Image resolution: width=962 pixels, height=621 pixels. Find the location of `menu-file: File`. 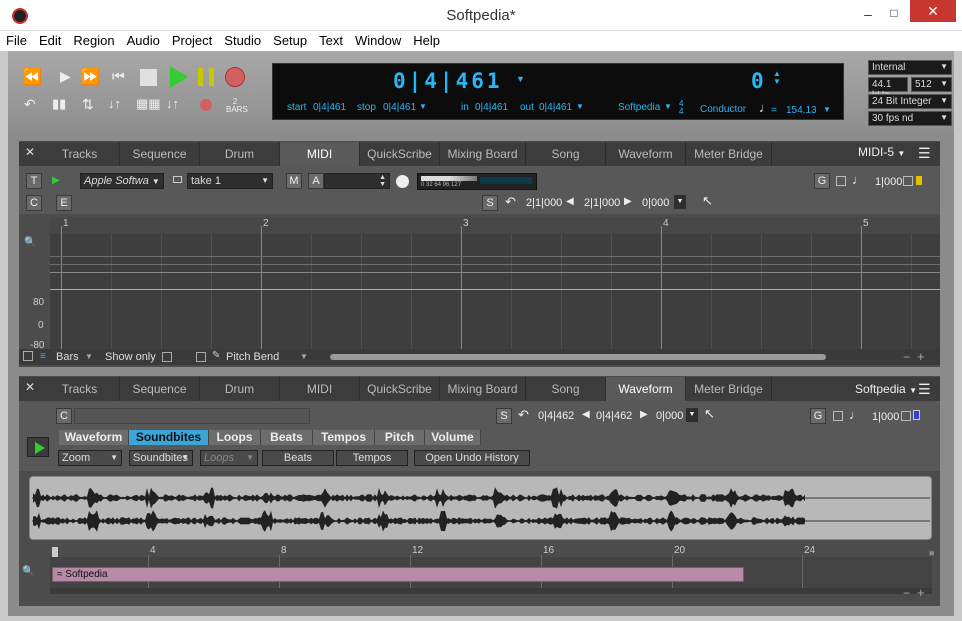

menu-file: File is located at coordinates (16, 39).